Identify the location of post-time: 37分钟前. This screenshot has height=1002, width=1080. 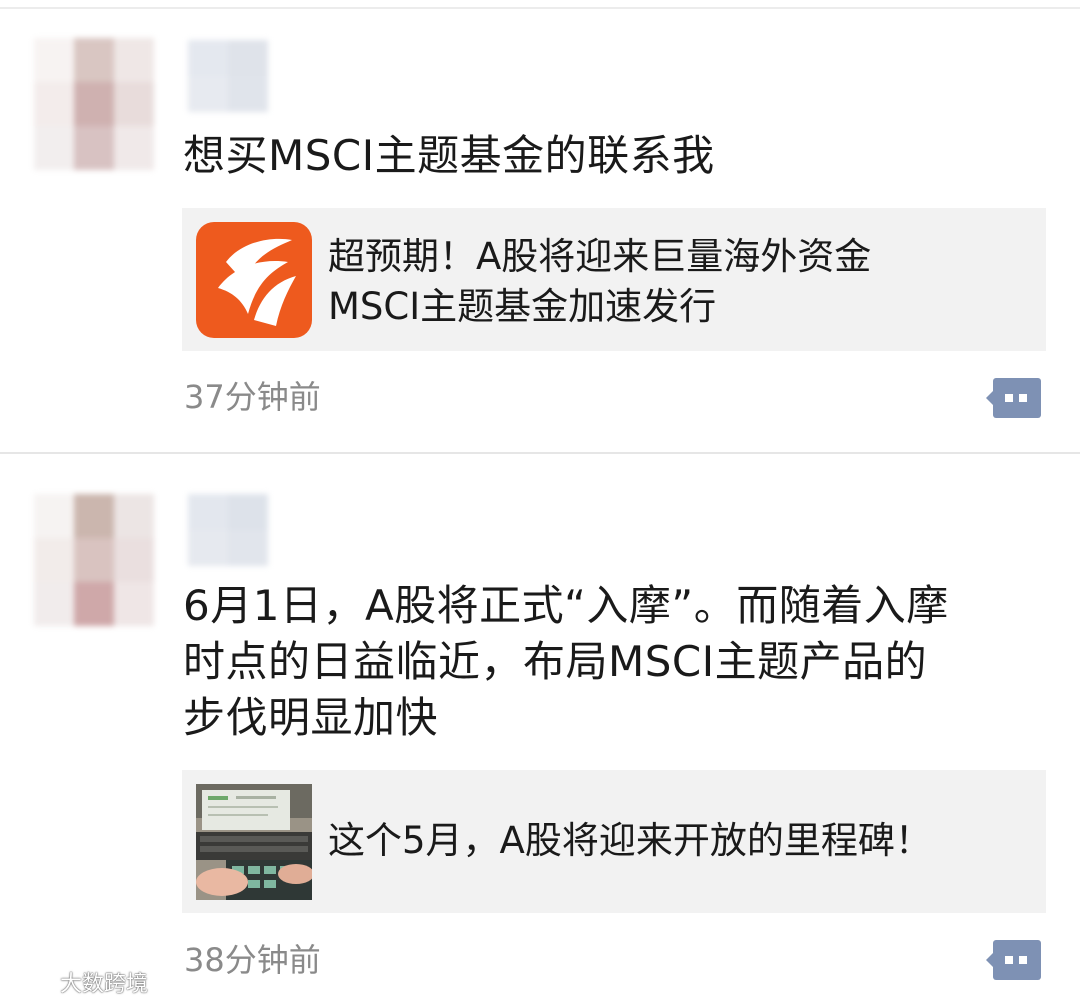
(252, 397).